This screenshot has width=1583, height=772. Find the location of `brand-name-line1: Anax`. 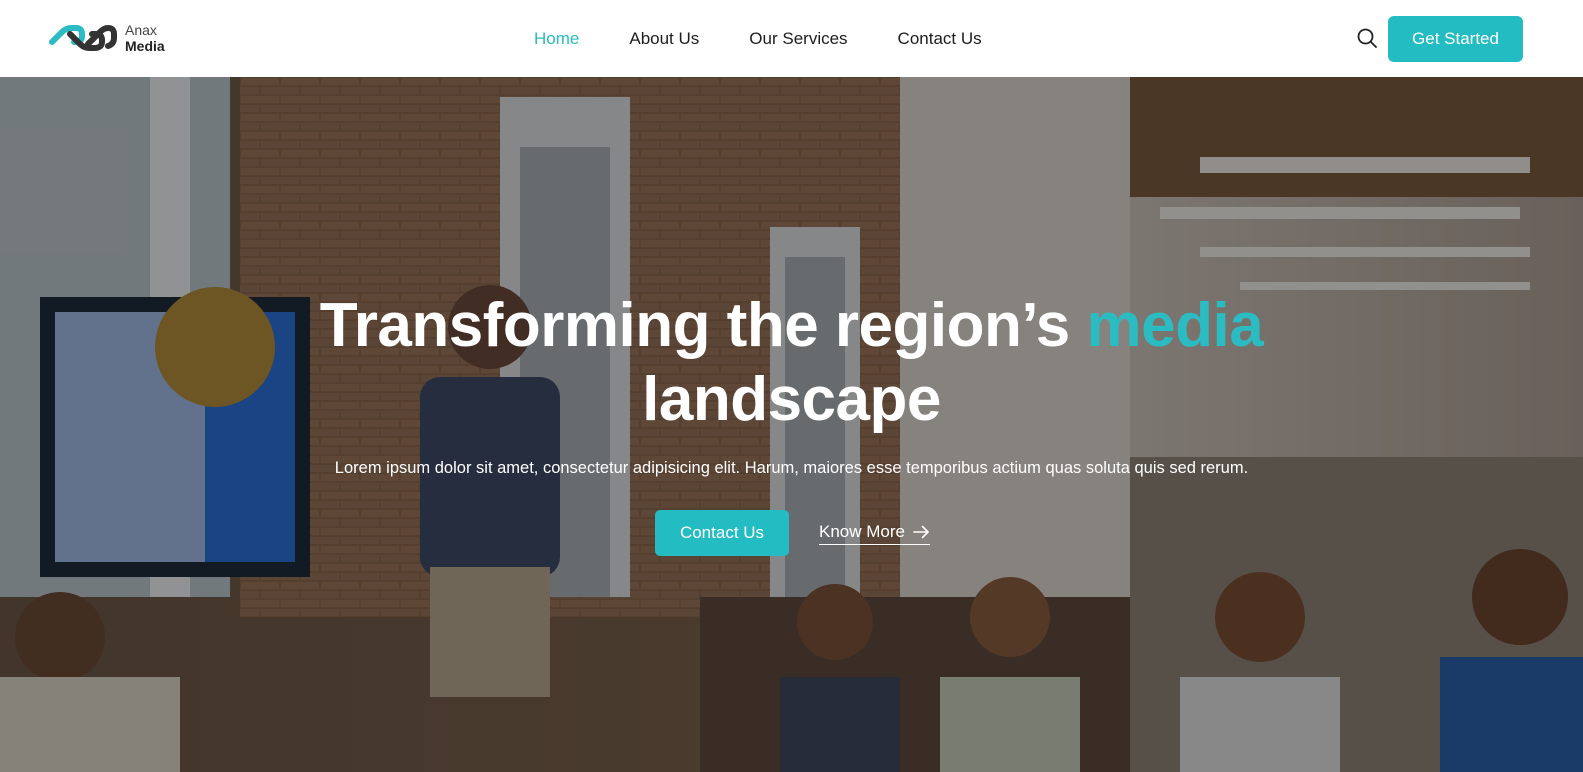

brand-name-line1: Anax is located at coordinates (141, 30).